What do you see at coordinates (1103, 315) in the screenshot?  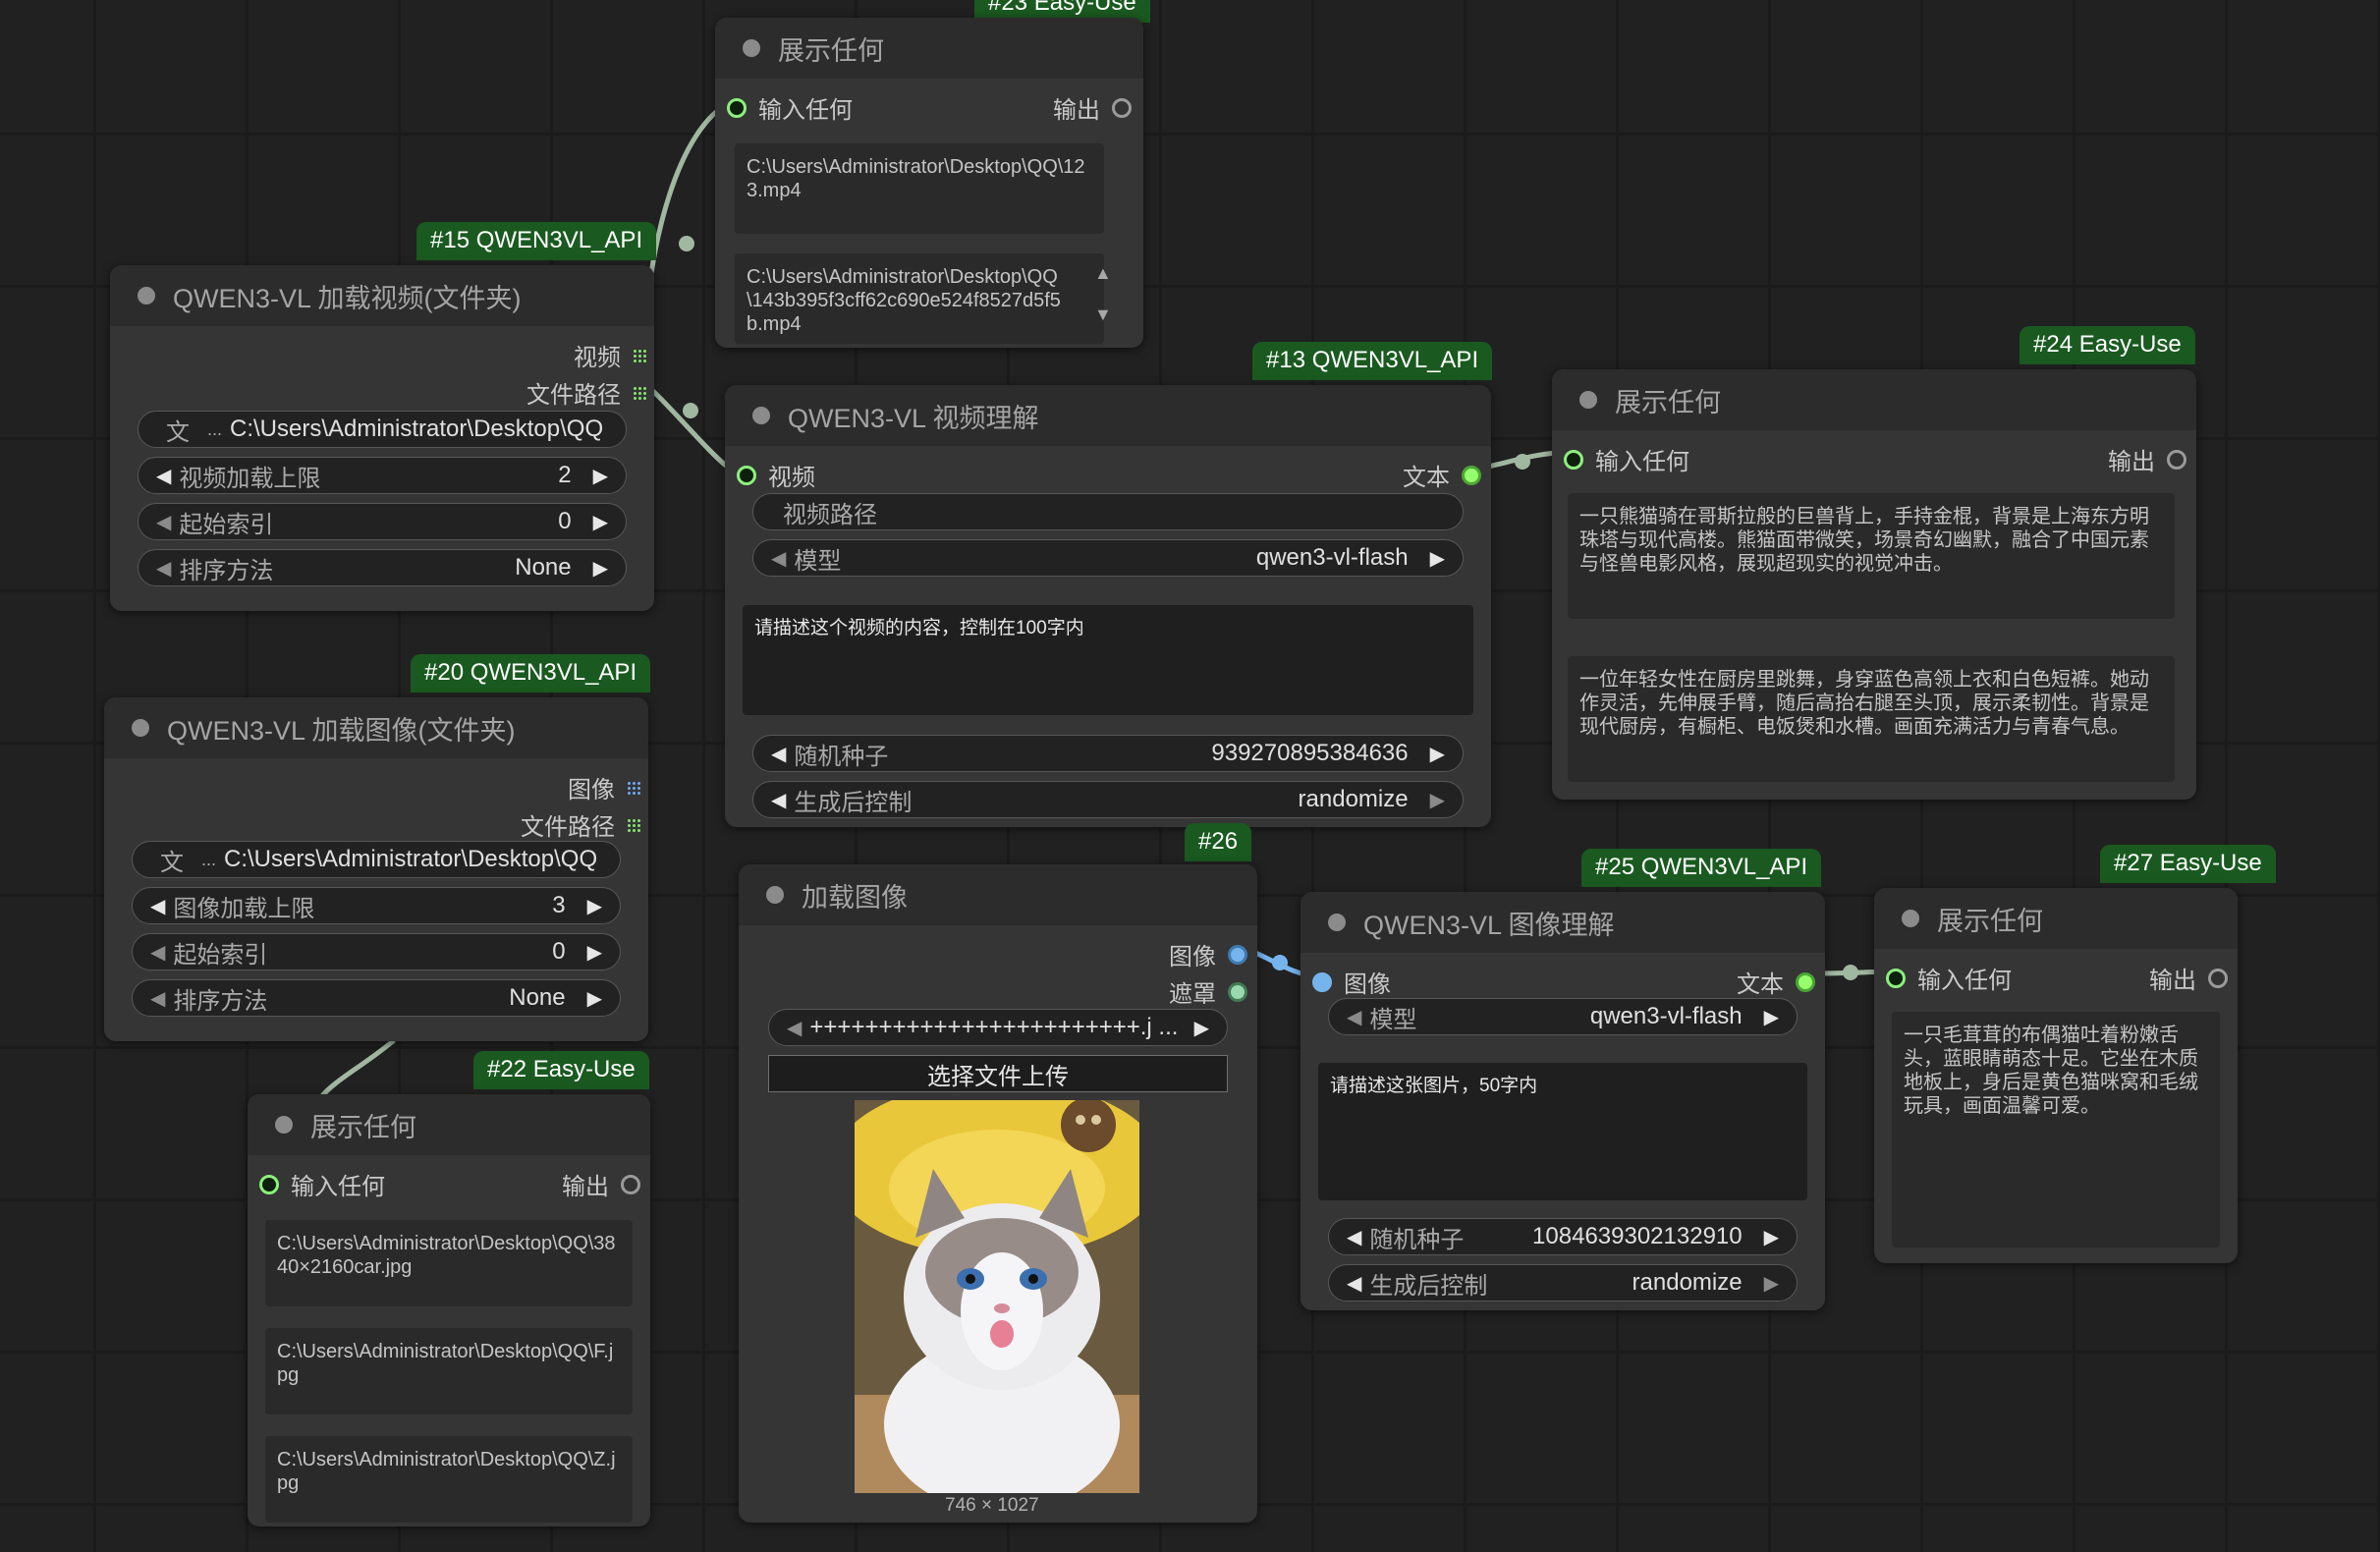 I see `scroll-down-icon: ▼` at bounding box center [1103, 315].